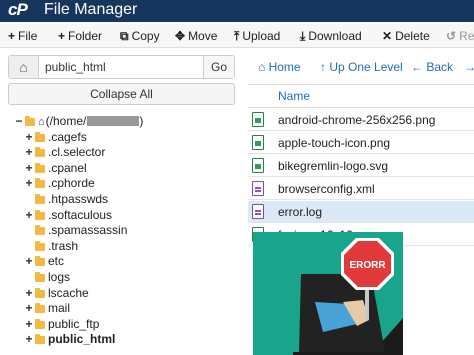  What do you see at coordinates (334, 143) in the screenshot?
I see `file-name: apple-touch-icon.png` at bounding box center [334, 143].